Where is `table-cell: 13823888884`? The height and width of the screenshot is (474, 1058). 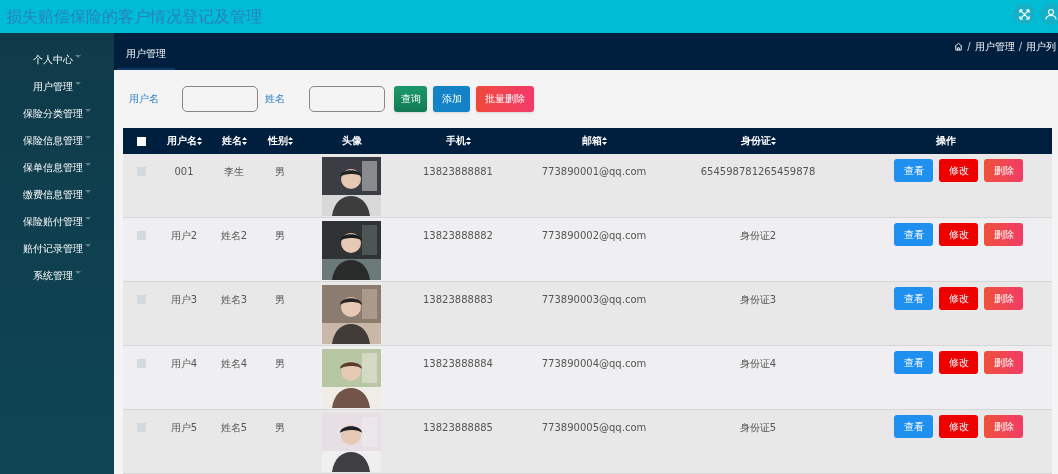 table-cell: 13823888884 is located at coordinates (458, 363).